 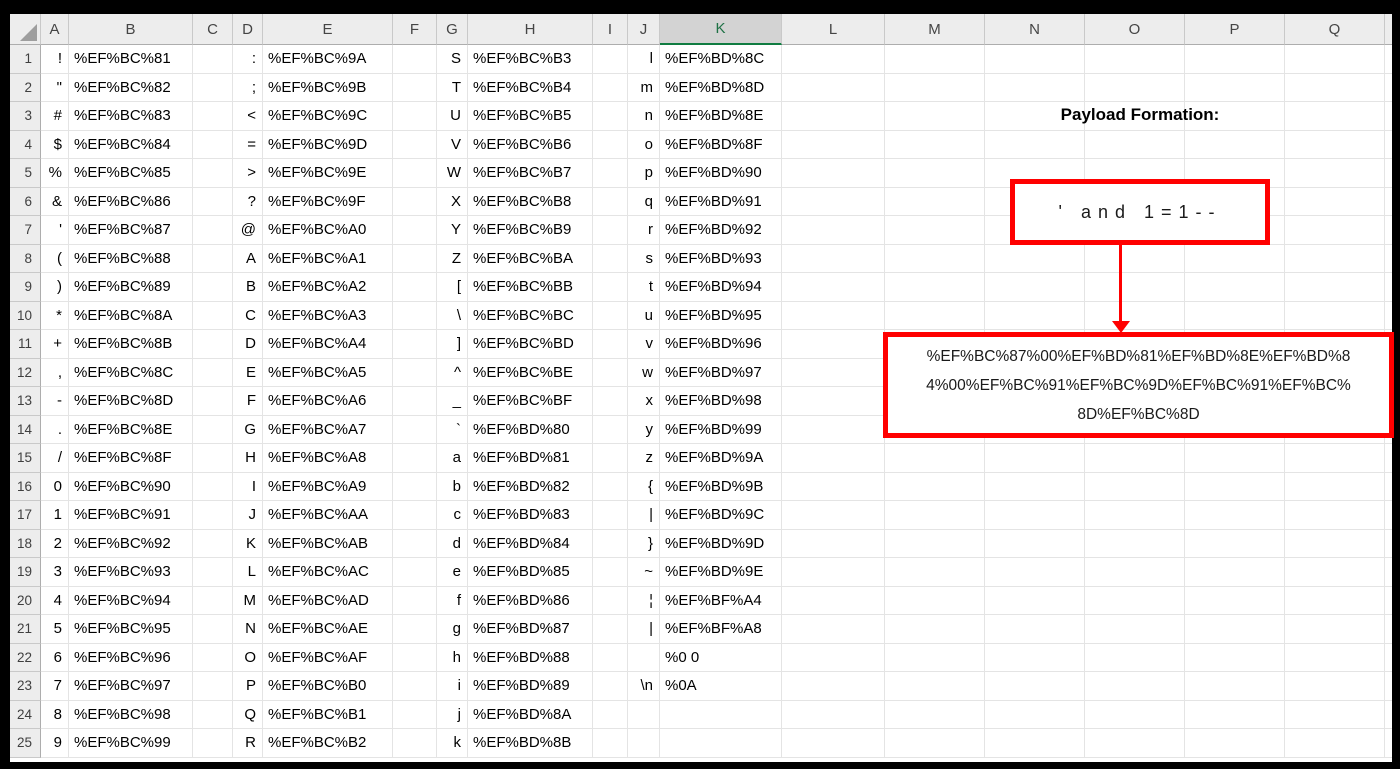 What do you see at coordinates (644, 201) in the screenshot?
I see `cell: q` at bounding box center [644, 201].